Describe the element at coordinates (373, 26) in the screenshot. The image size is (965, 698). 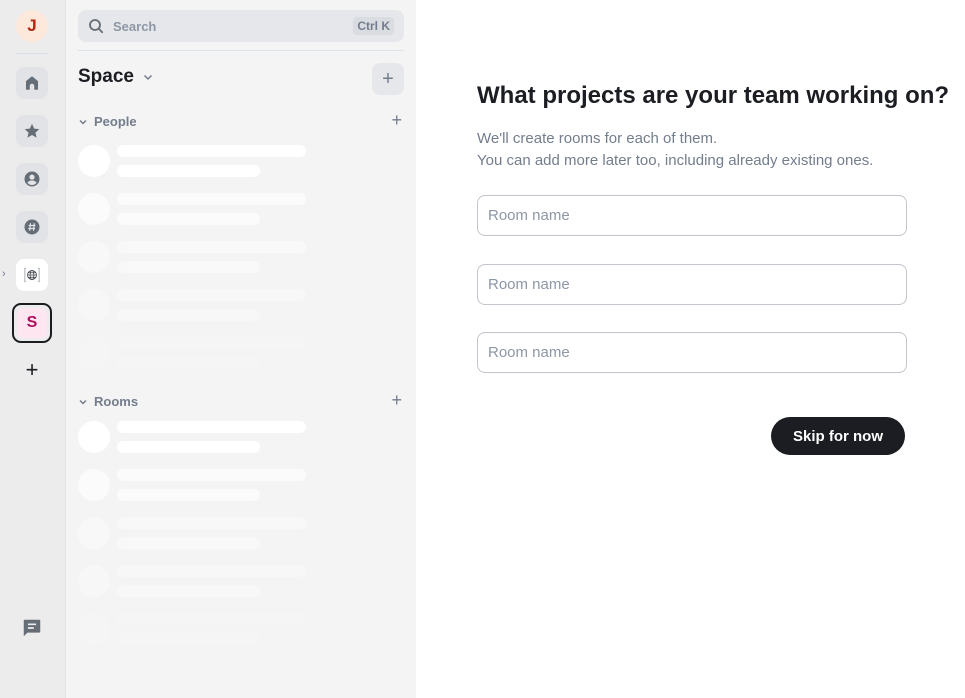
I see `search-shortcut-badge: Ctrl K` at that location.